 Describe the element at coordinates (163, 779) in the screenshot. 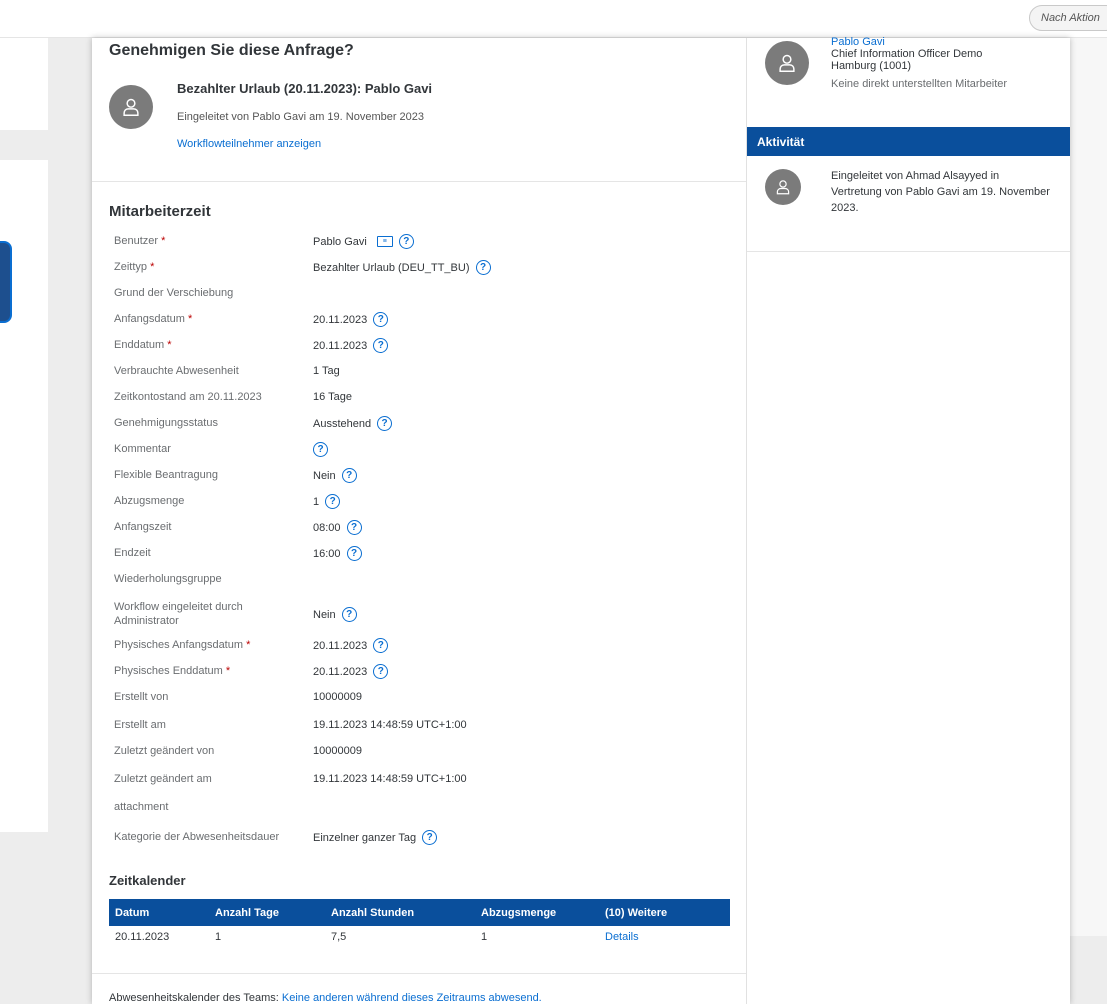

I see `field-label-text: Zuletzt geändert am` at that location.